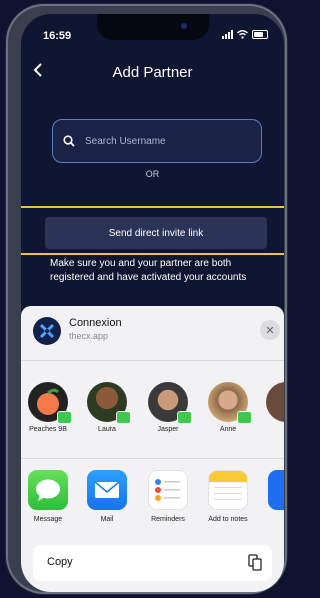 The height and width of the screenshot is (598, 320). Describe the element at coordinates (228, 519) in the screenshot. I see `app-label: Add to notes` at that location.